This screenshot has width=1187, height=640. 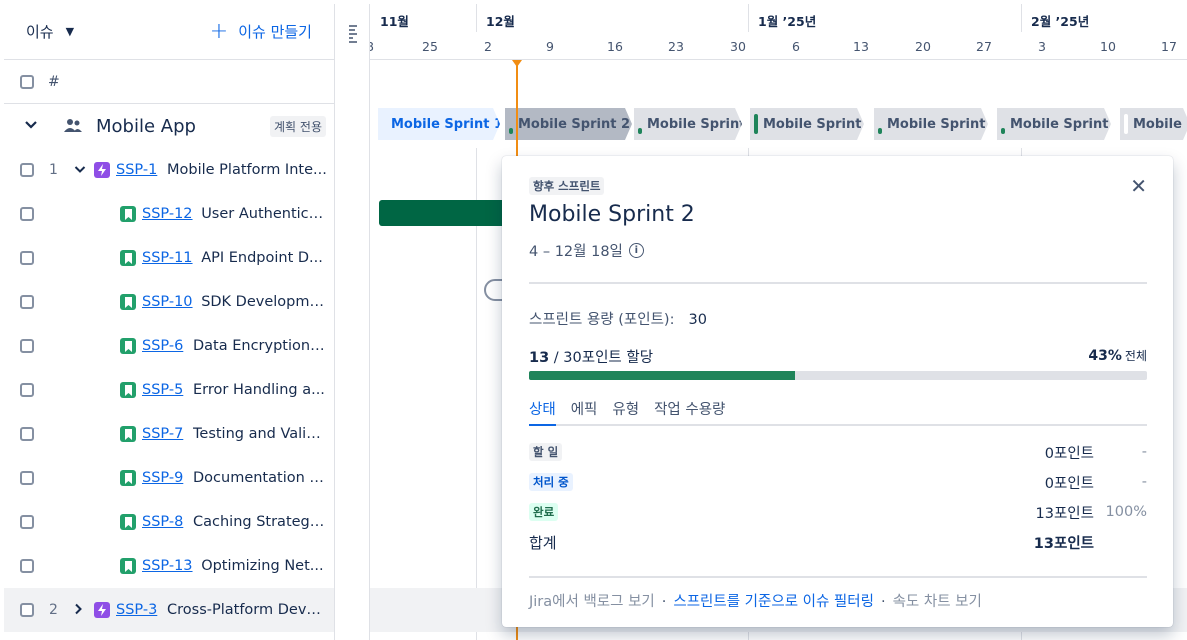 I want to click on status-percent: -, so click(x=1144, y=452).